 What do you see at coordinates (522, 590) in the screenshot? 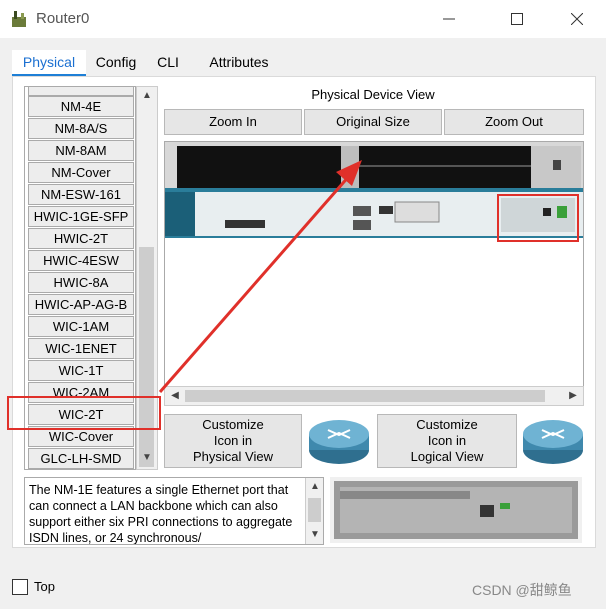
I see `watermark-text: CSDN @甜鲸鱼` at bounding box center [522, 590].